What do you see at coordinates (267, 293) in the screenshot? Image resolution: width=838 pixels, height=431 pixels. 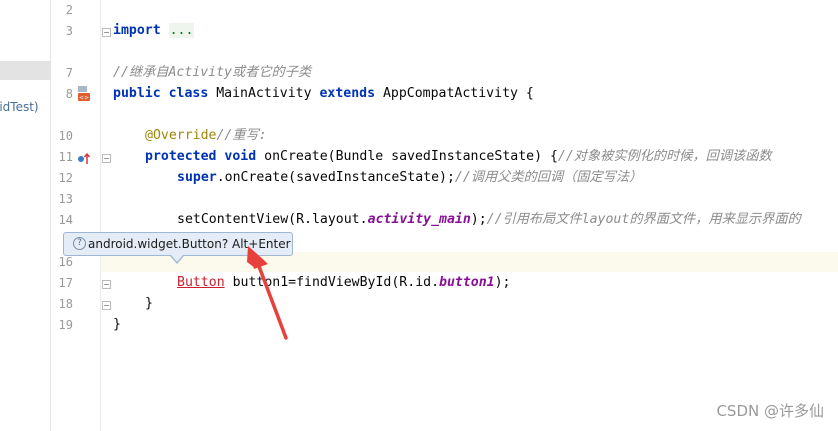 I see `annotation-arrow` at bounding box center [267, 293].